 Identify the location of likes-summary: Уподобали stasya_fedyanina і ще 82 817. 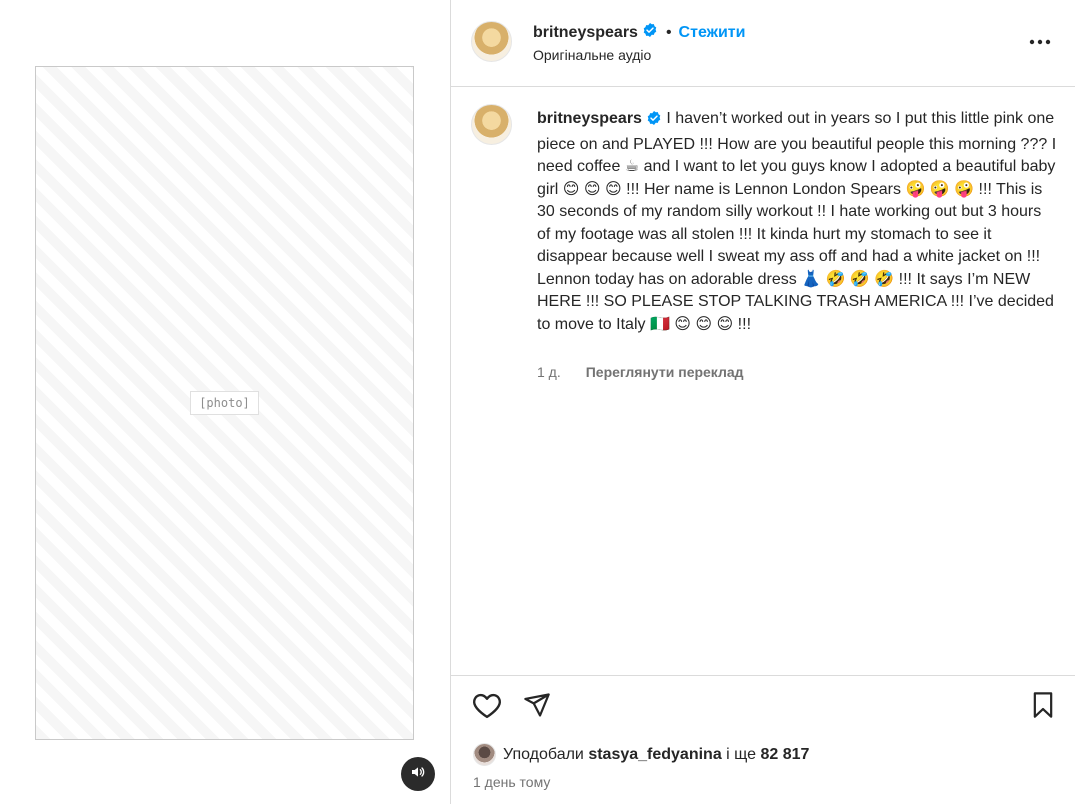
(641, 754).